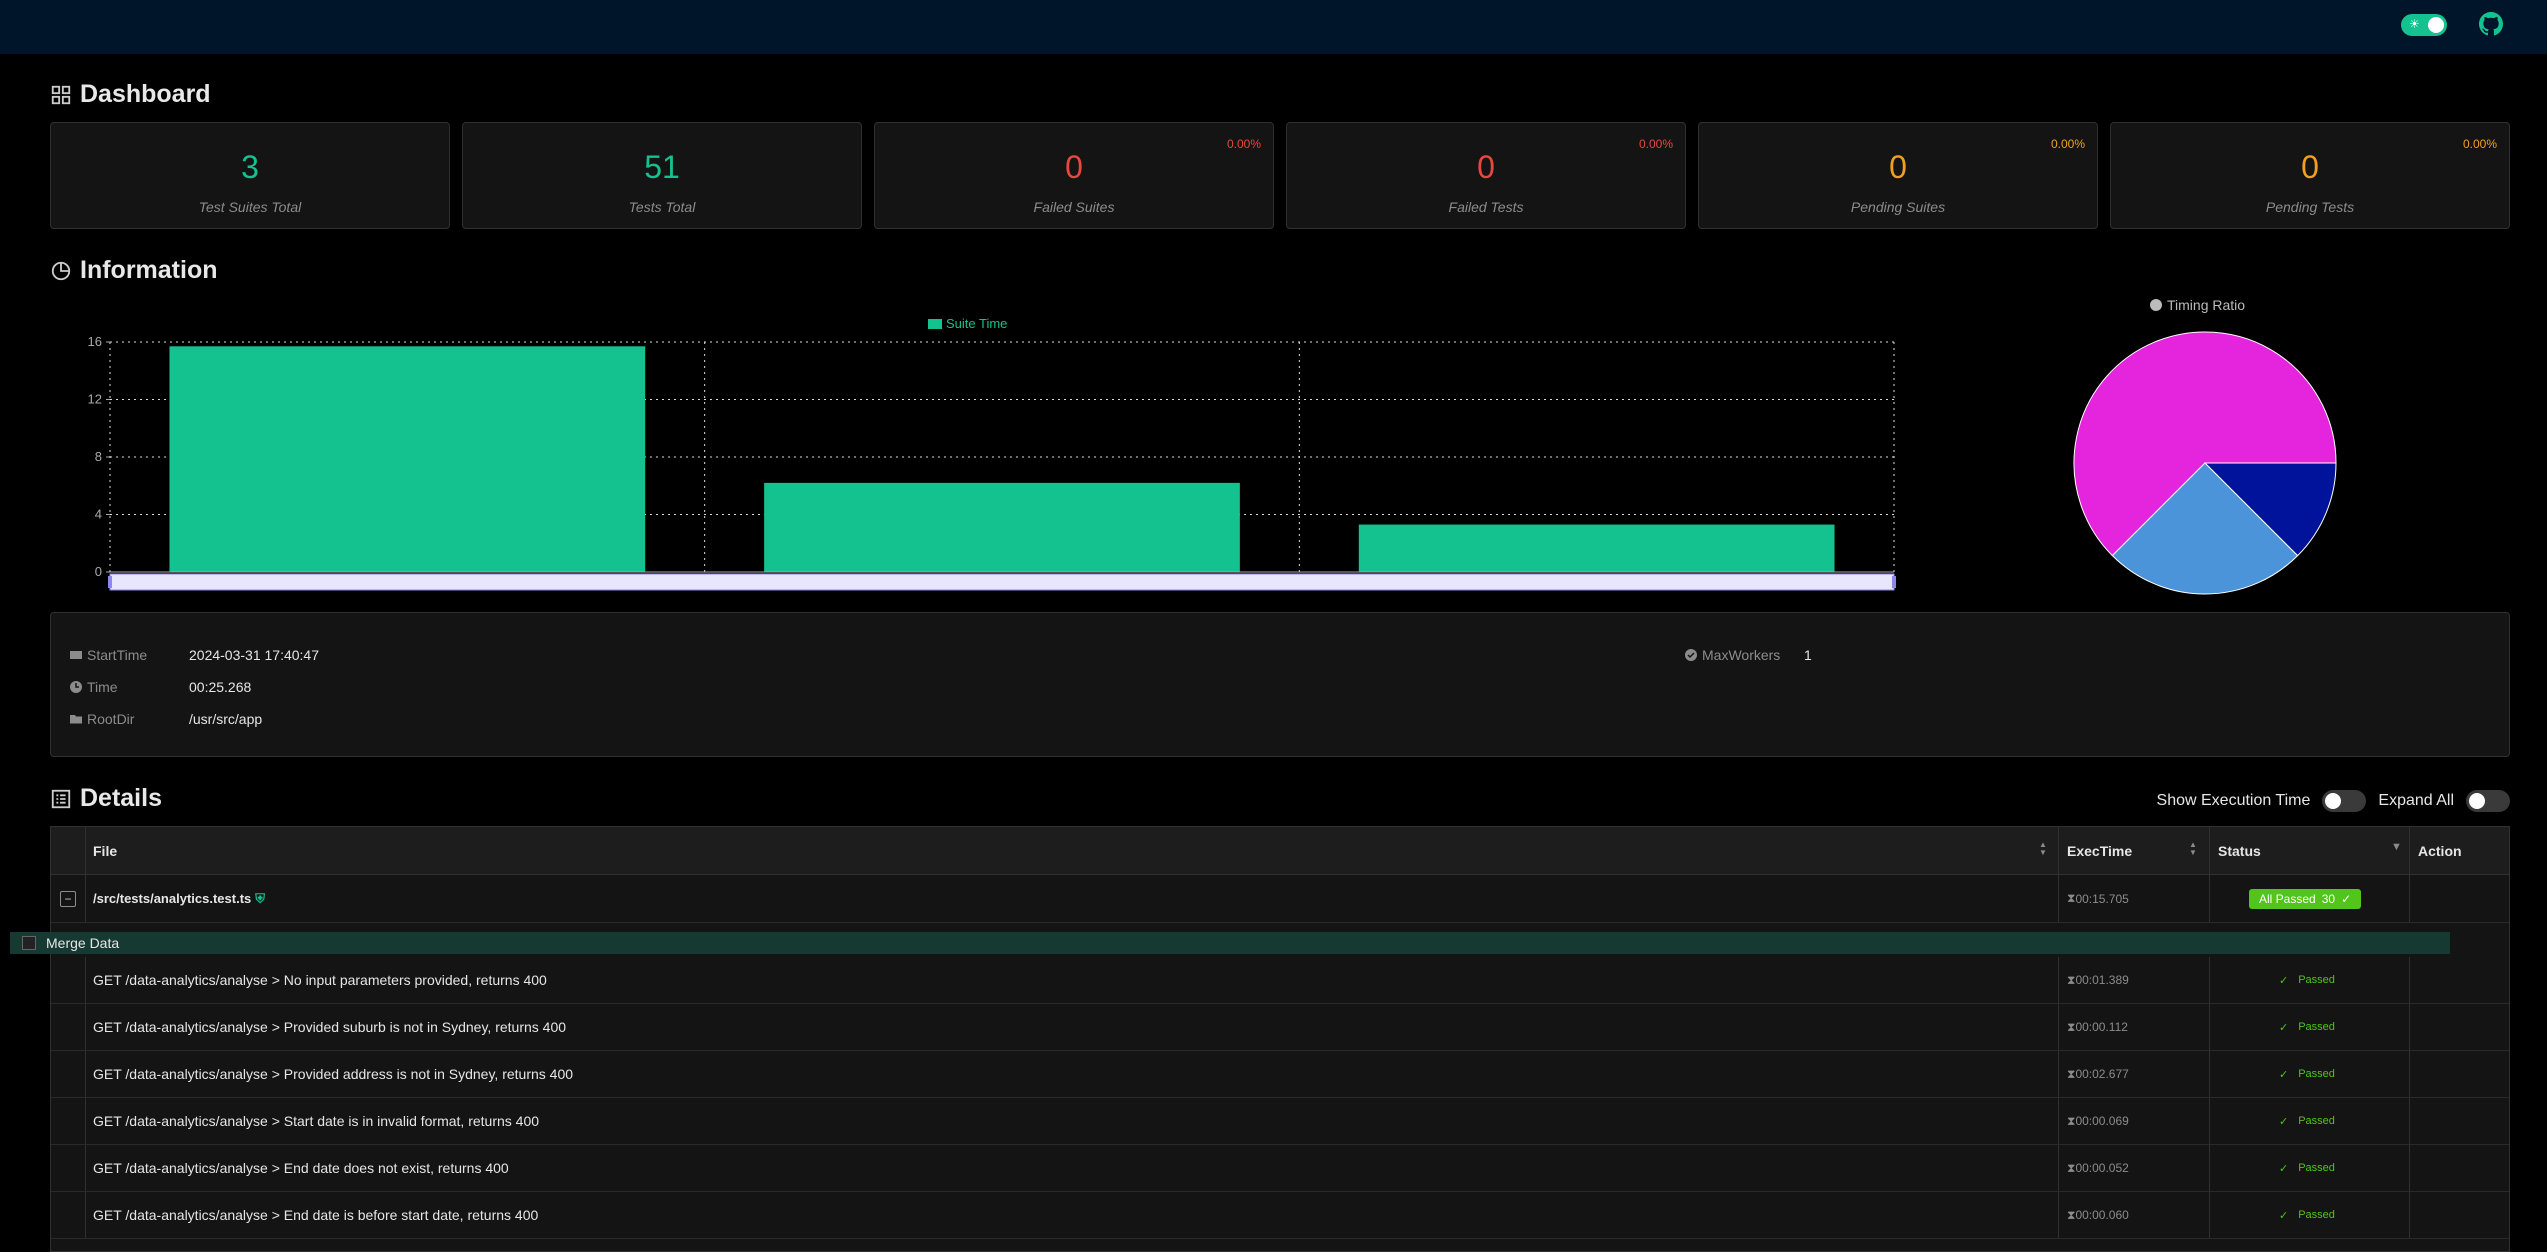 The height and width of the screenshot is (1252, 2547). Describe the element at coordinates (29, 943) in the screenshot. I see `group-checkbox` at that location.